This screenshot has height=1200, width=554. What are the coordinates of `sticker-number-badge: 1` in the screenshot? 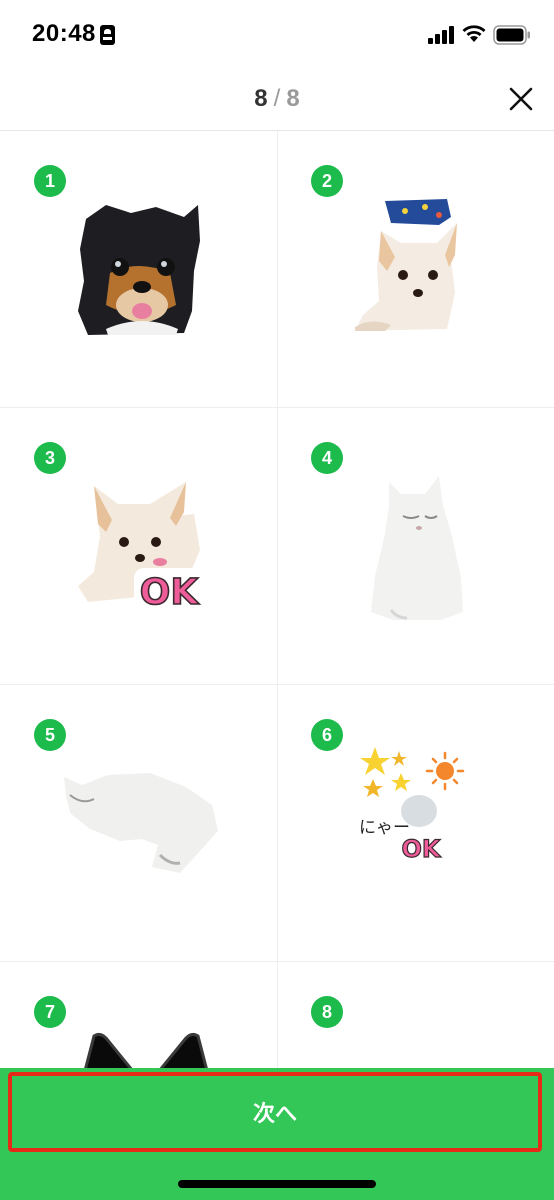 It's located at (50, 181).